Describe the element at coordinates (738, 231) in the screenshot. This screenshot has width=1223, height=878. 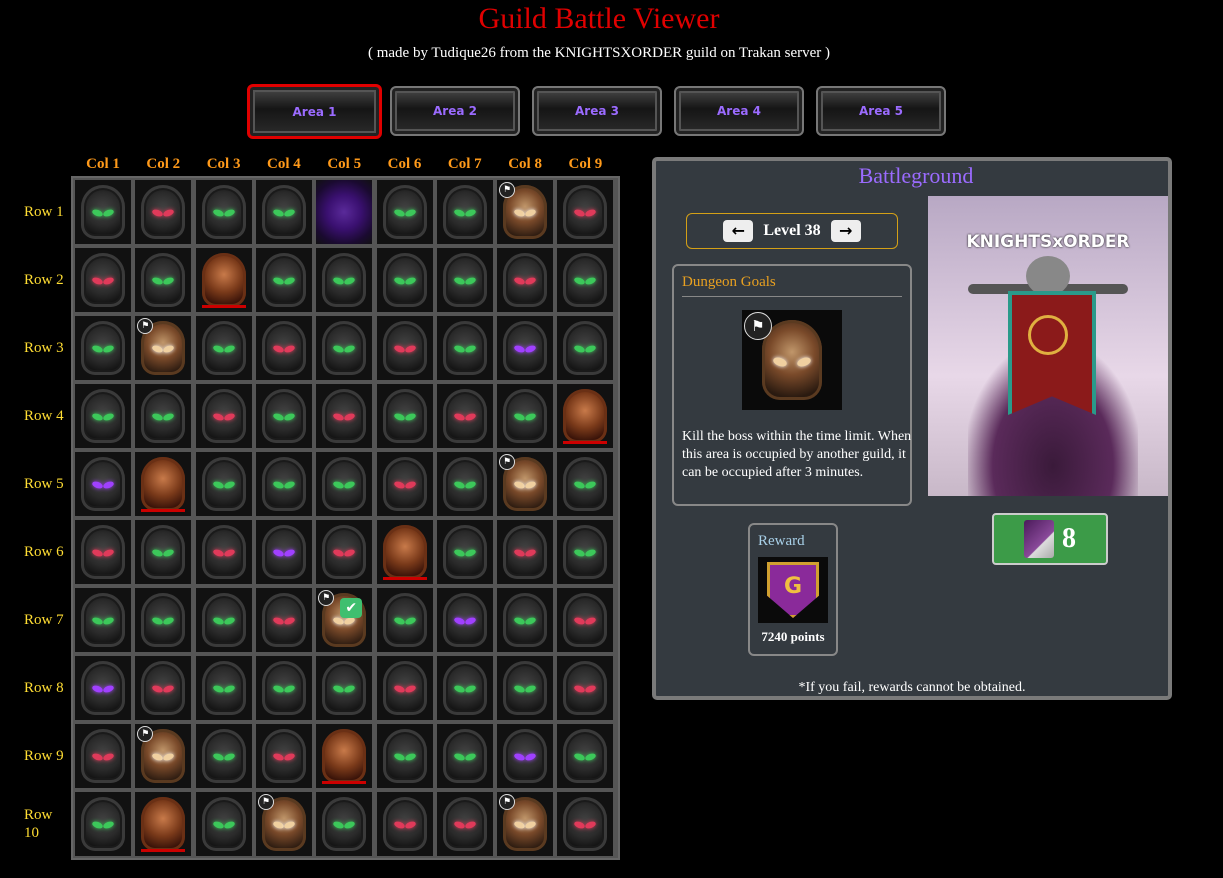
I see `left-arrow-icon: ←` at that location.